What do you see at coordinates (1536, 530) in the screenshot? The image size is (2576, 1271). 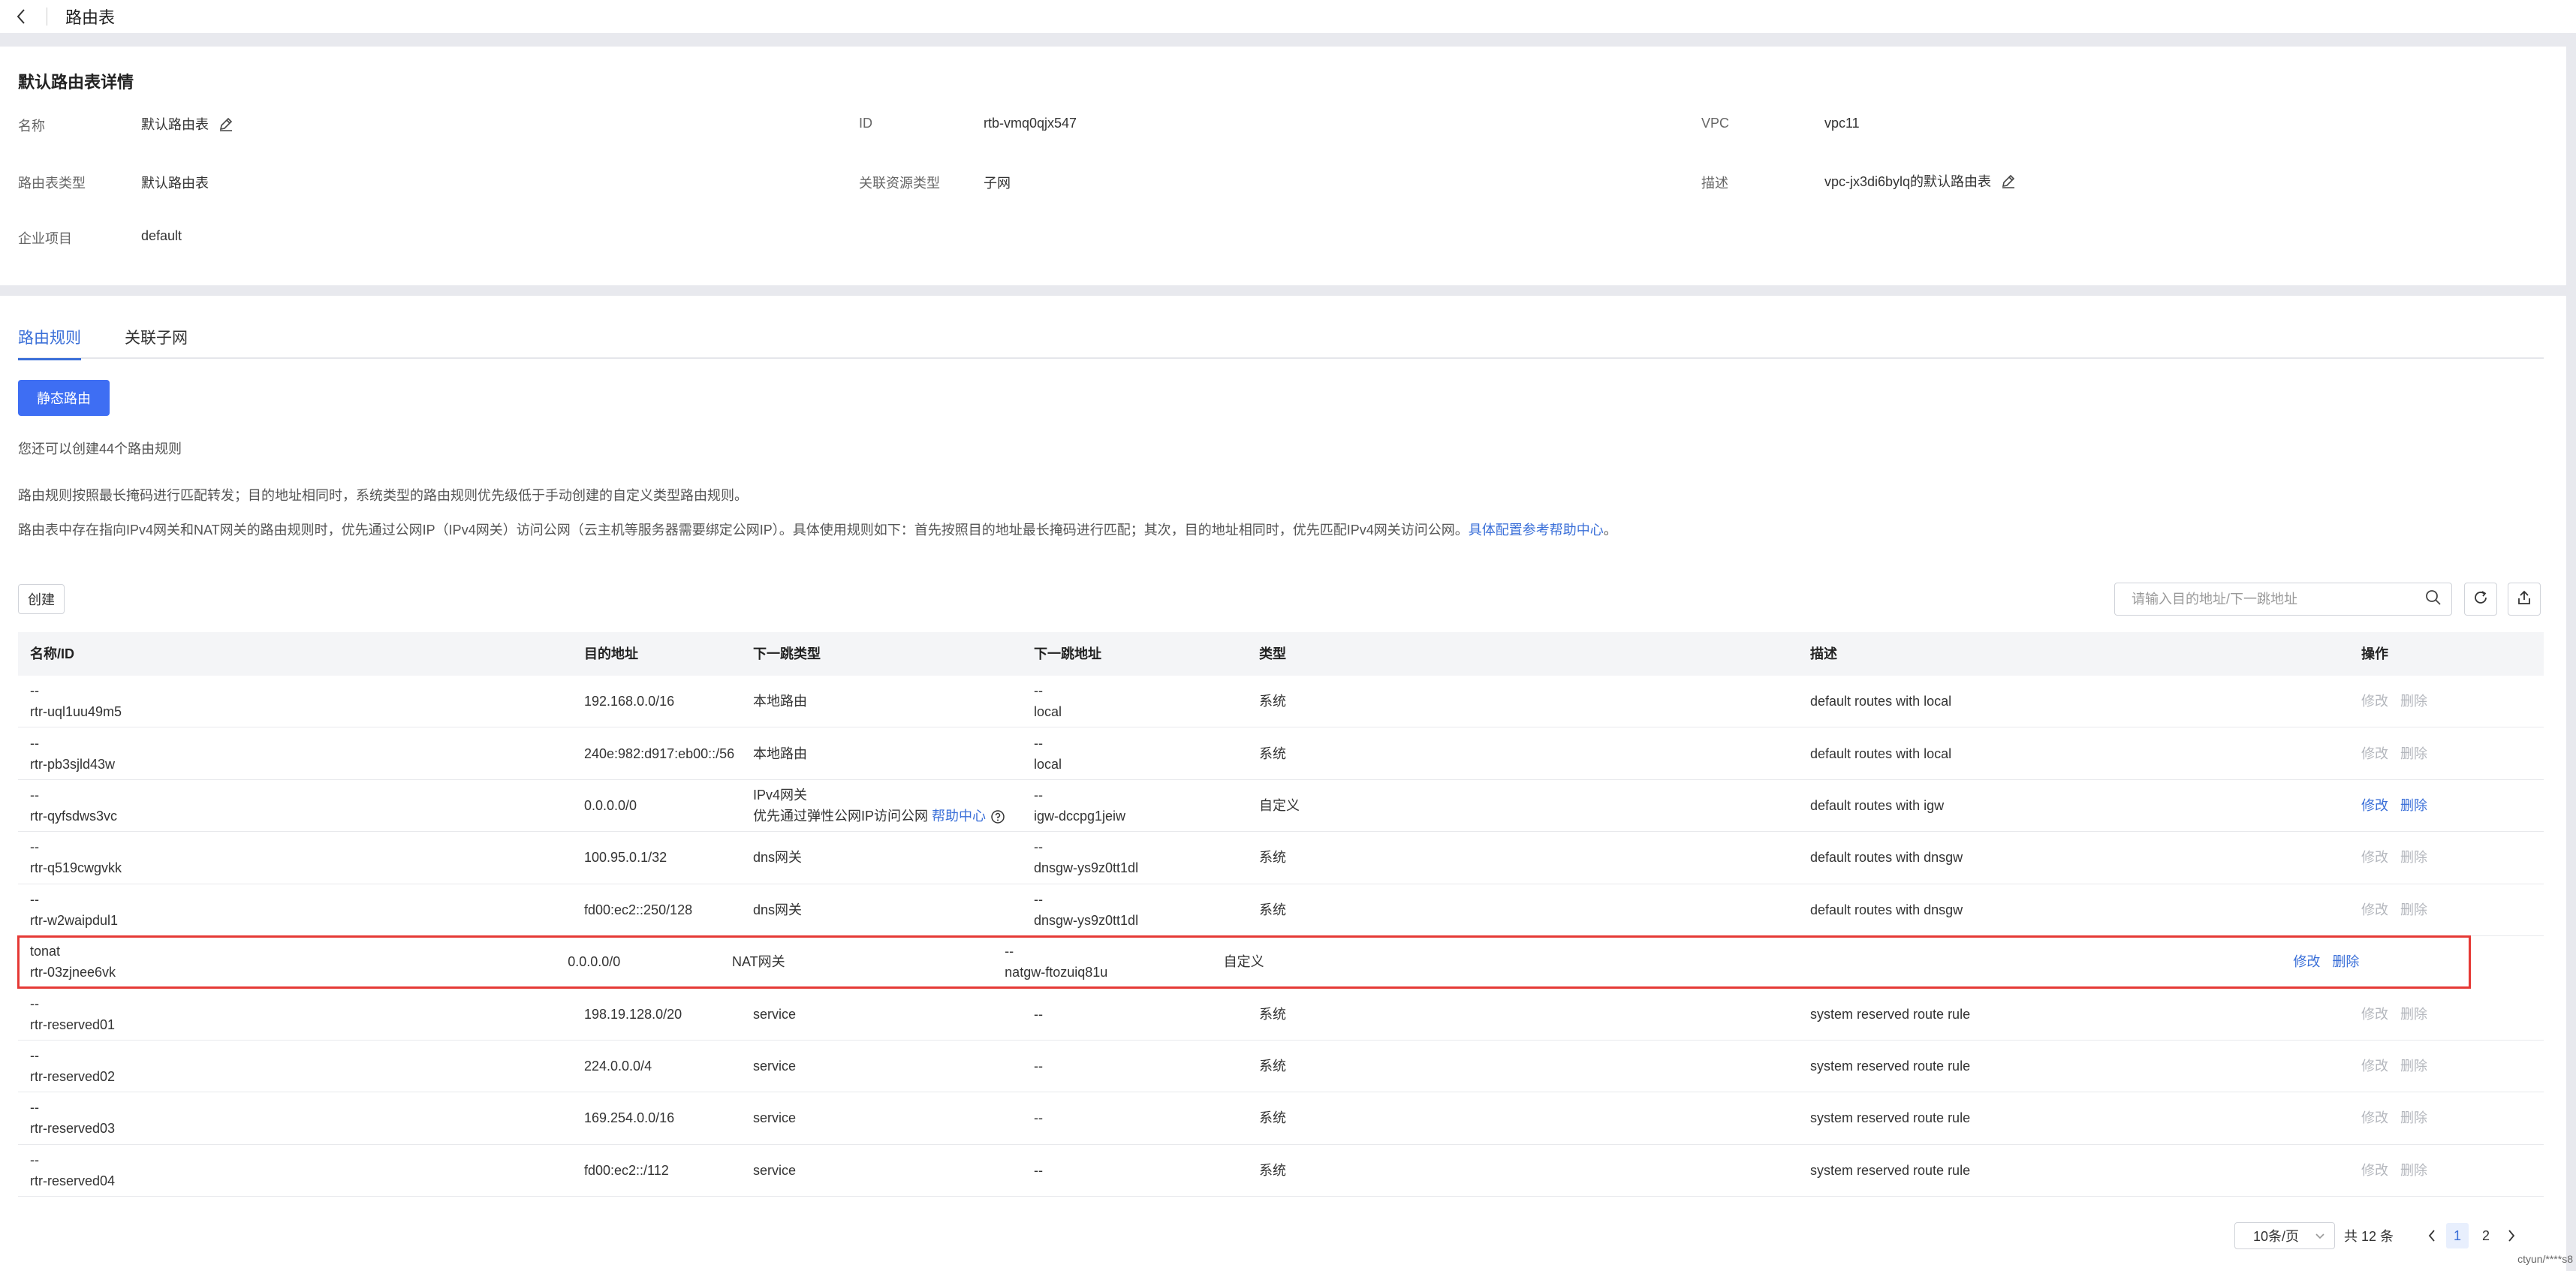 I see `help-center-link: 具体配置参考帮助中心` at bounding box center [1536, 530].